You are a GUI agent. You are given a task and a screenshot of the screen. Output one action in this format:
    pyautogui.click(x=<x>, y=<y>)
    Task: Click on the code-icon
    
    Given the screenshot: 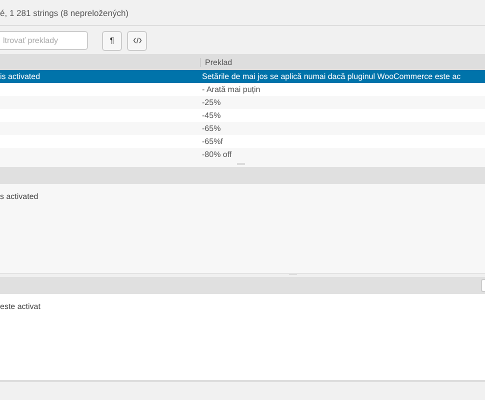 What is the action you would take?
    pyautogui.click(x=137, y=40)
    